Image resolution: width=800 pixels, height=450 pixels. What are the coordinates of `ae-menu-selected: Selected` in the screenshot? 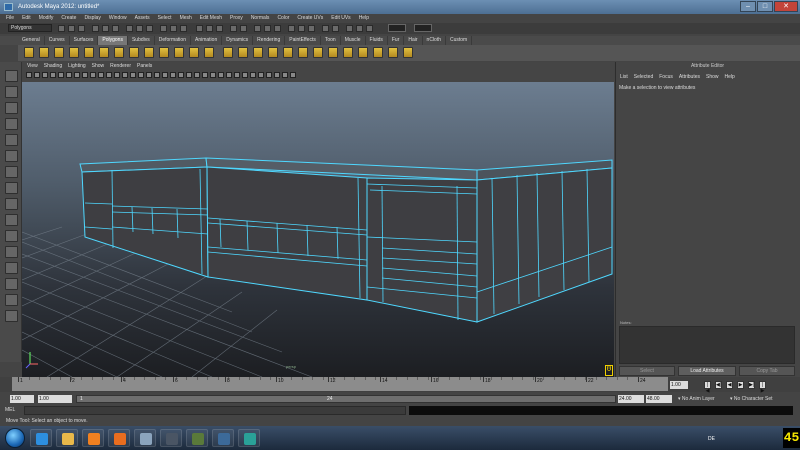 It's located at (643, 77).